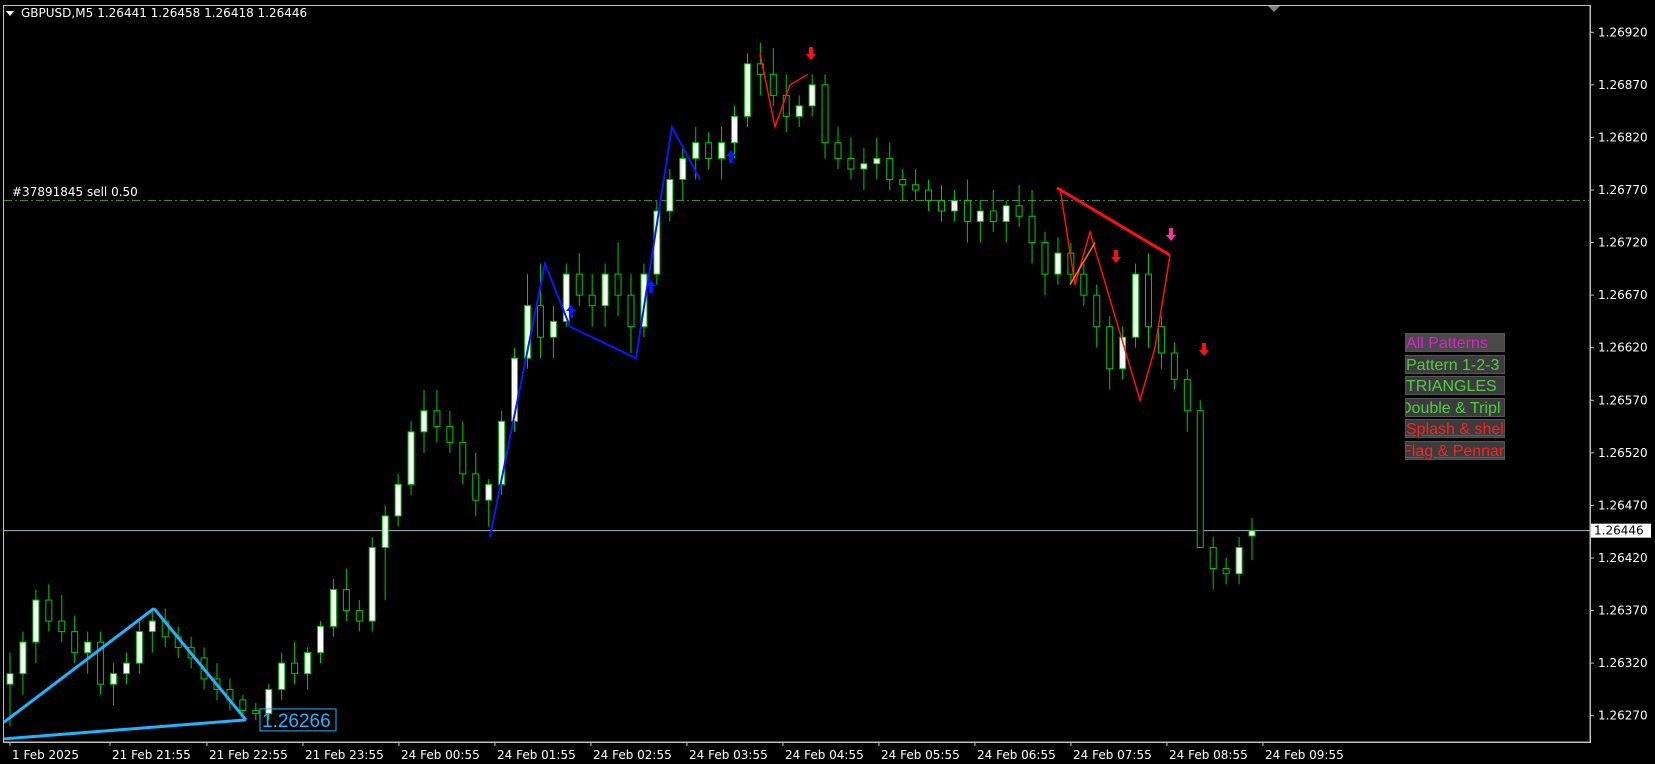  Describe the element at coordinates (1623, 505) in the screenshot. I see `price-tick-label: 1.26470` at that location.